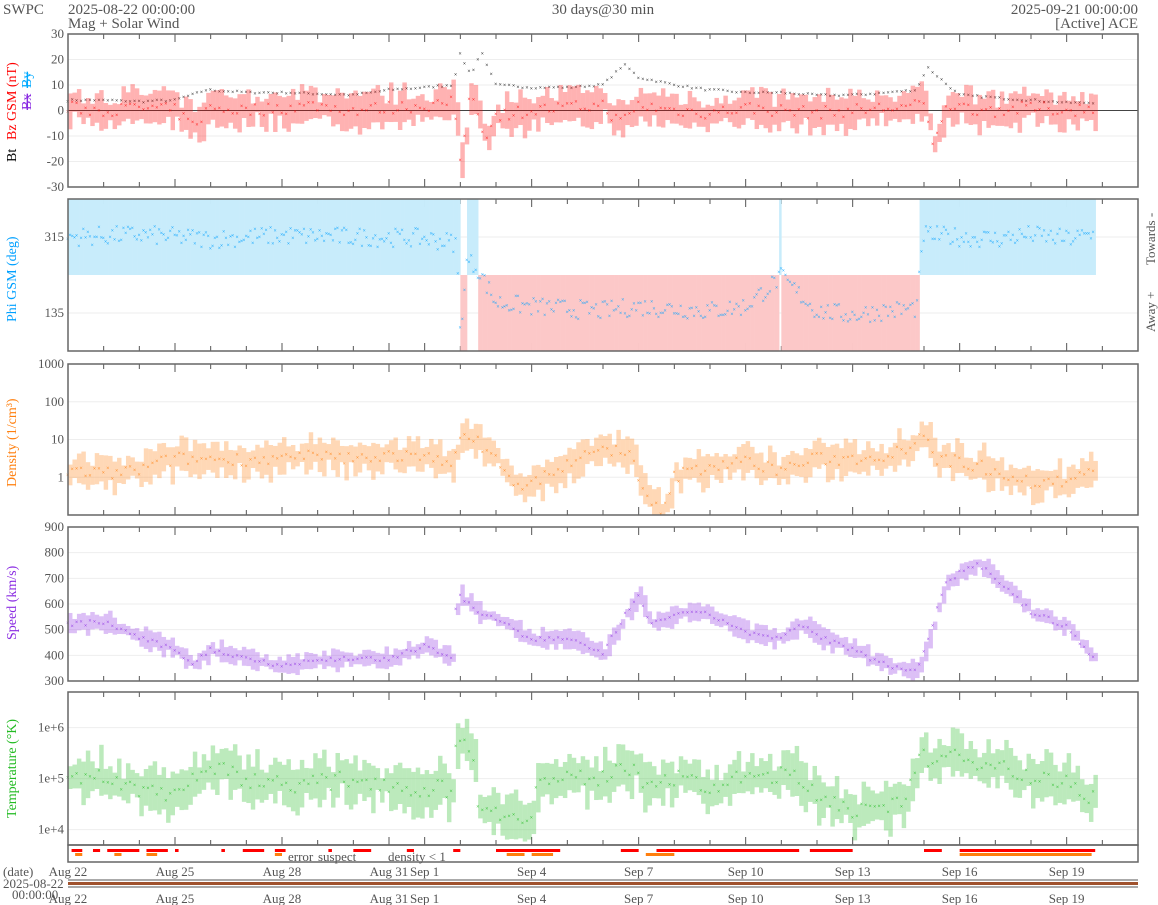 The width and height of the screenshot is (1158, 905). What do you see at coordinates (542, 854) in the screenshot?
I see `density-low-mark` at bounding box center [542, 854].